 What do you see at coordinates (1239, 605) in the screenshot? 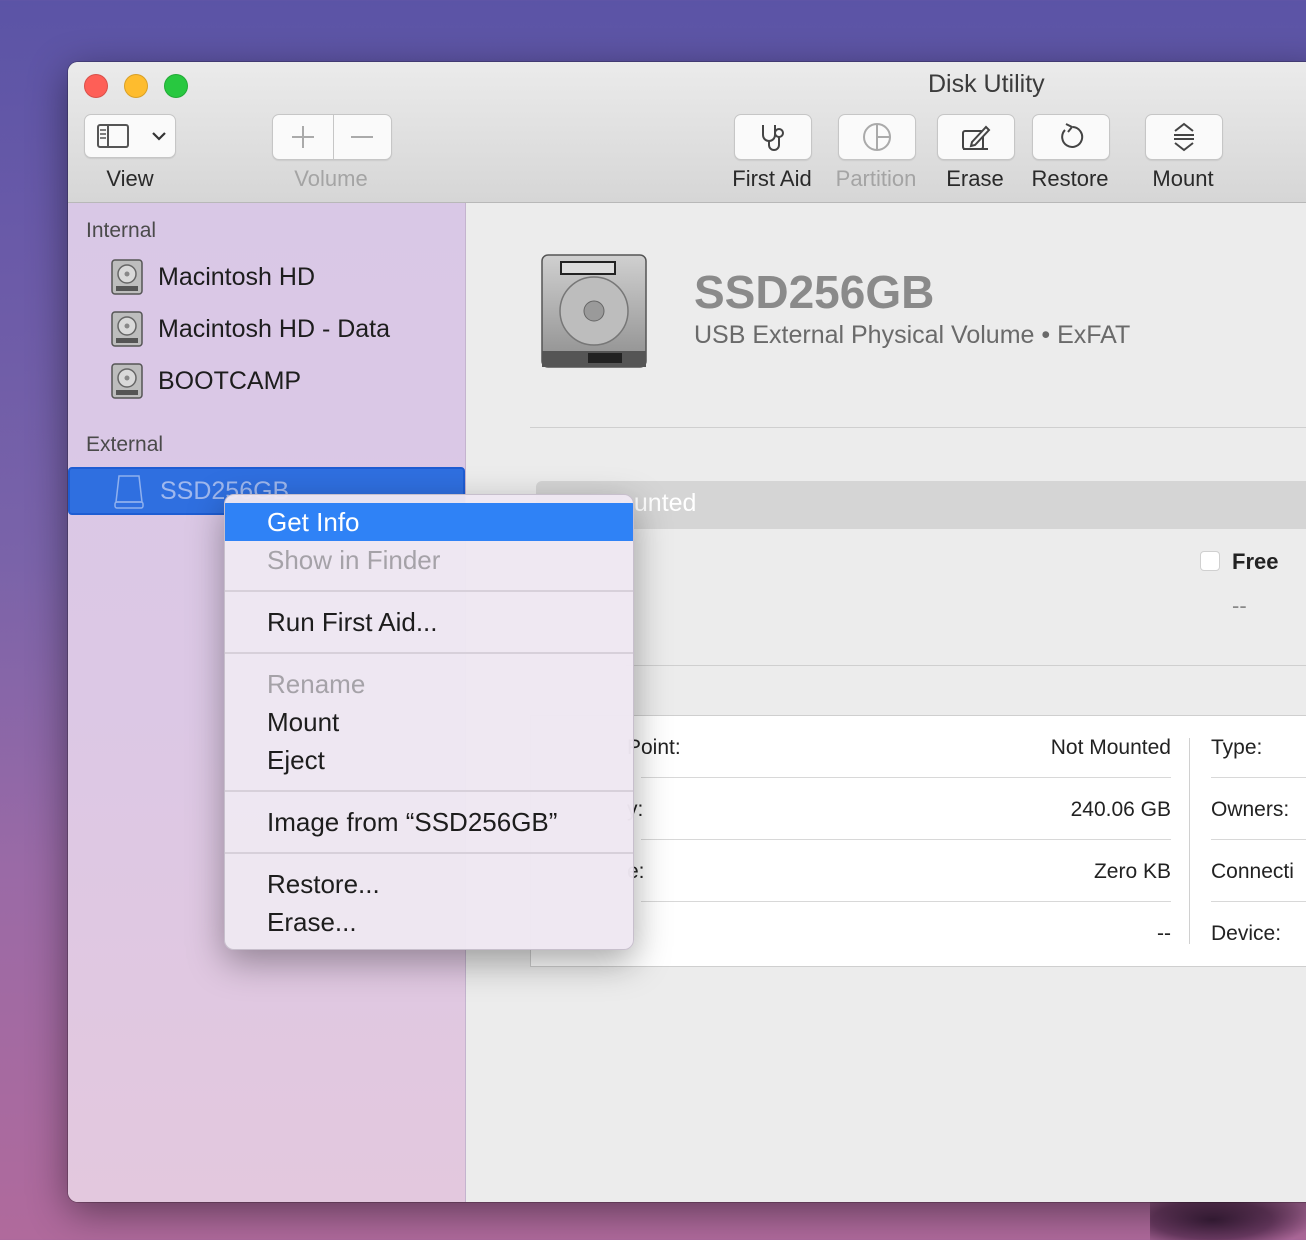
I see `free-value: --` at bounding box center [1239, 605].